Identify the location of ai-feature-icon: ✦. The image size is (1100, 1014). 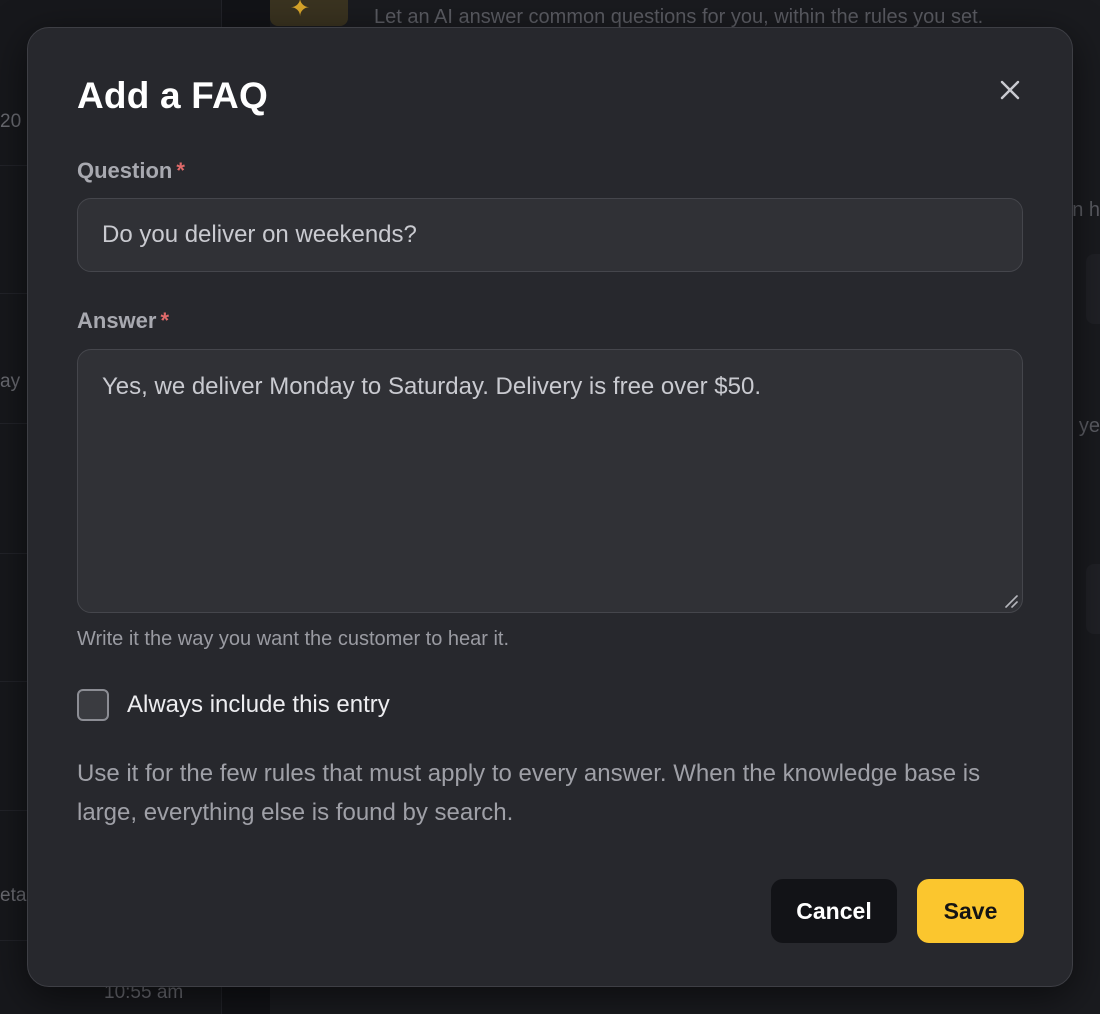
(309, 13).